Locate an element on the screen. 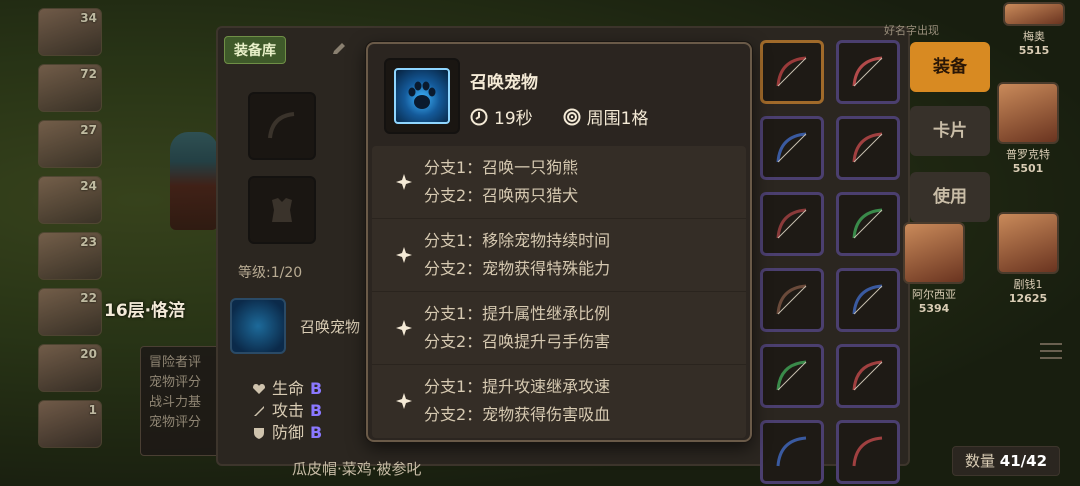 This screenshot has height=486, width=1080. inventory-count: 数量 41/42 is located at coordinates (1006, 461).